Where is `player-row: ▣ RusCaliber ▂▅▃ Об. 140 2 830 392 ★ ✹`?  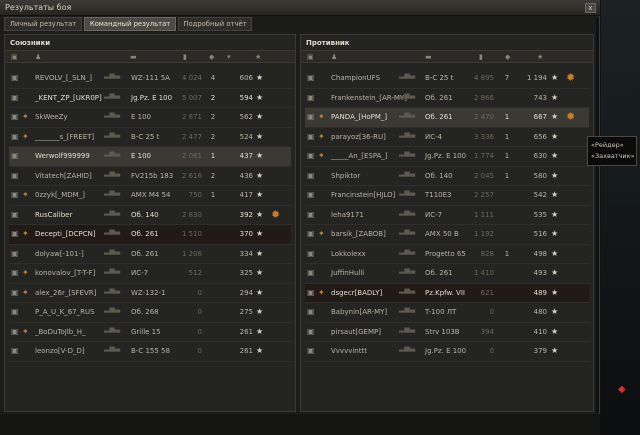
player-row: ▣ RusCaliber ▂▅▃ Об. 140 2 830 392 ★ ✹ is located at coordinates (150, 215).